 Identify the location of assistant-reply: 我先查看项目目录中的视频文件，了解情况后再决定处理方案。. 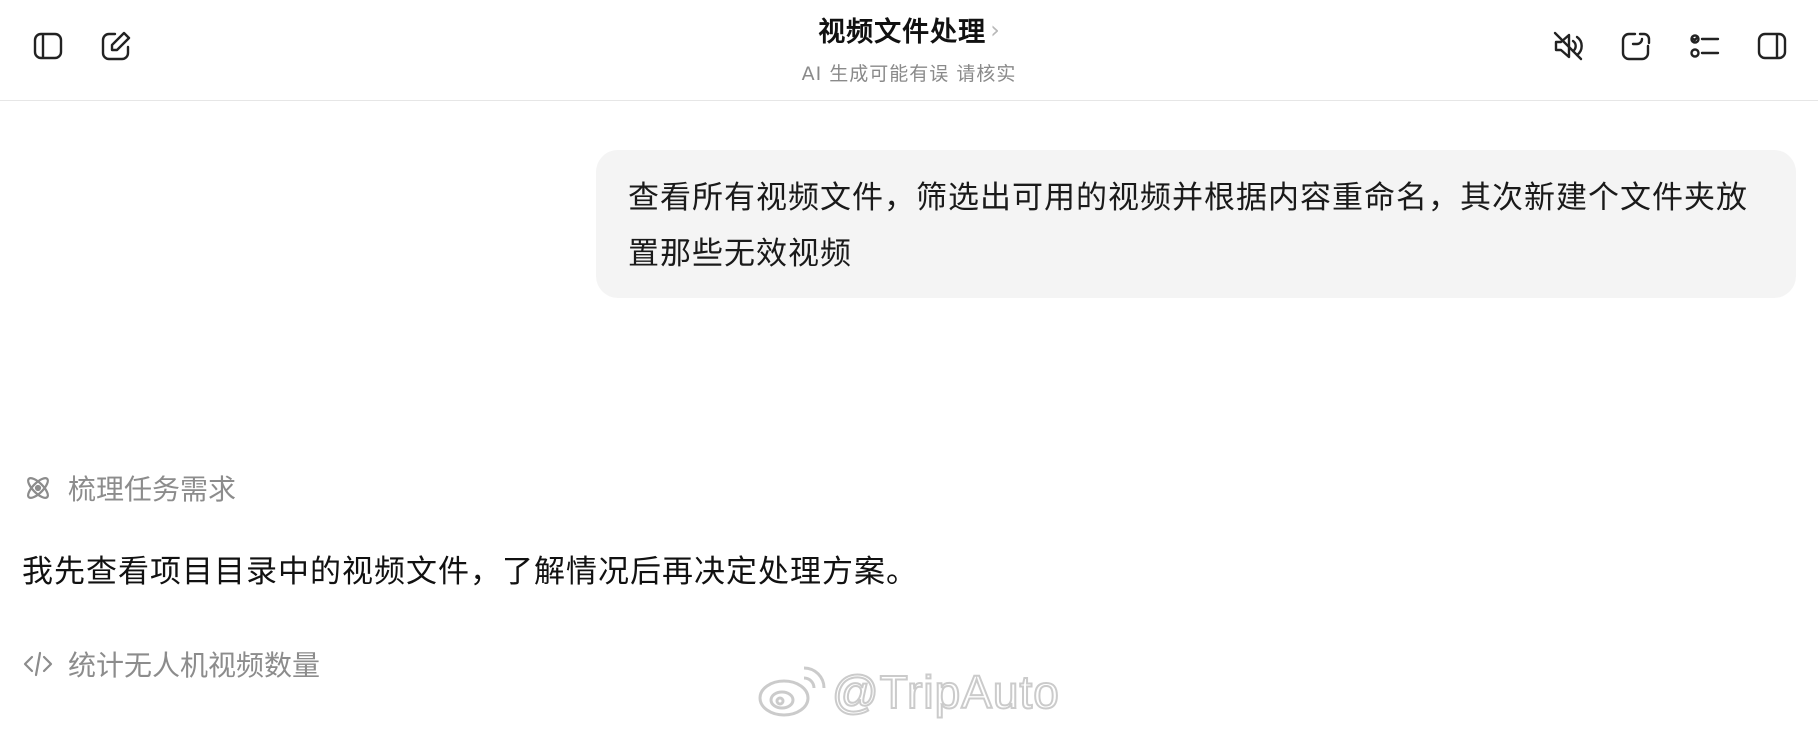
(470, 572).